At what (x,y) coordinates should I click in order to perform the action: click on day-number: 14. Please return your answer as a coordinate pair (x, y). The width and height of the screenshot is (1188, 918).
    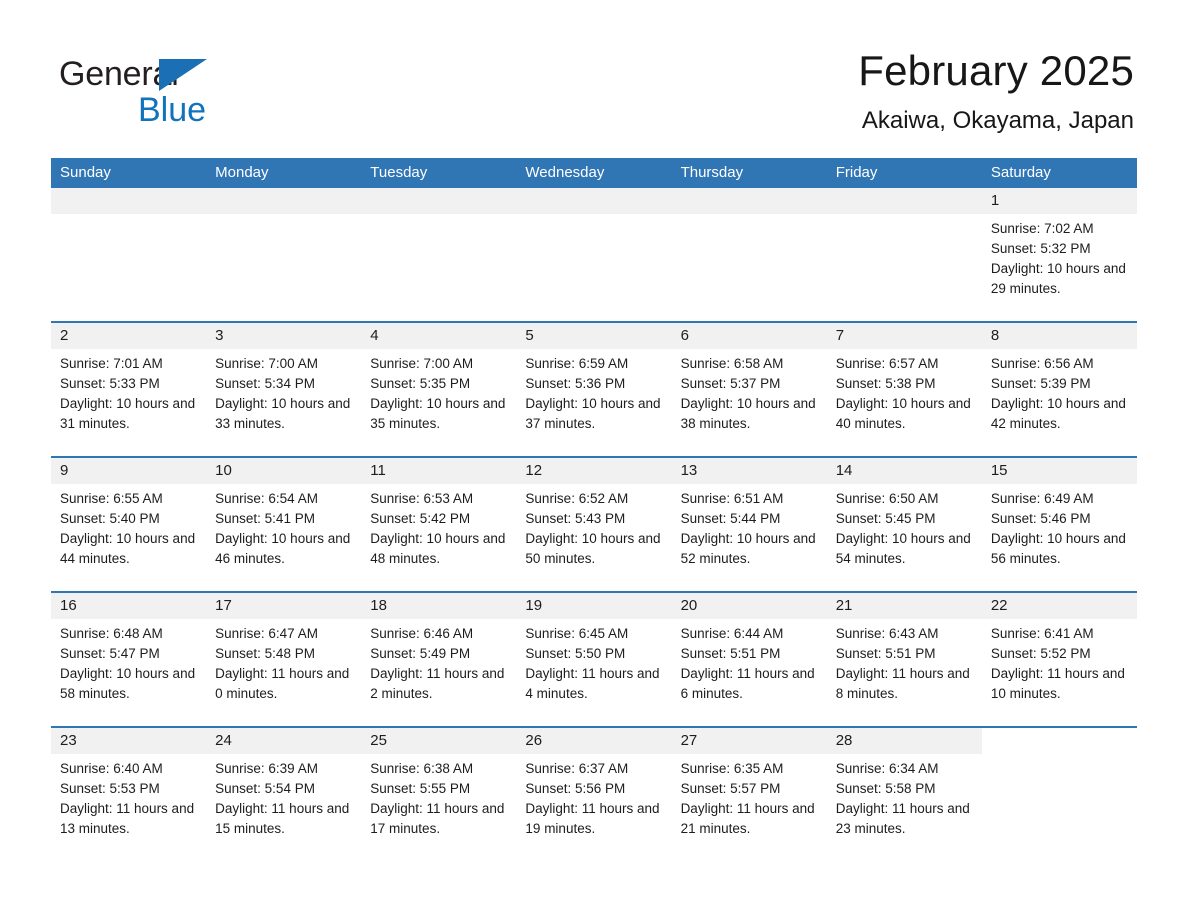
    Looking at the image, I should click on (904, 471).